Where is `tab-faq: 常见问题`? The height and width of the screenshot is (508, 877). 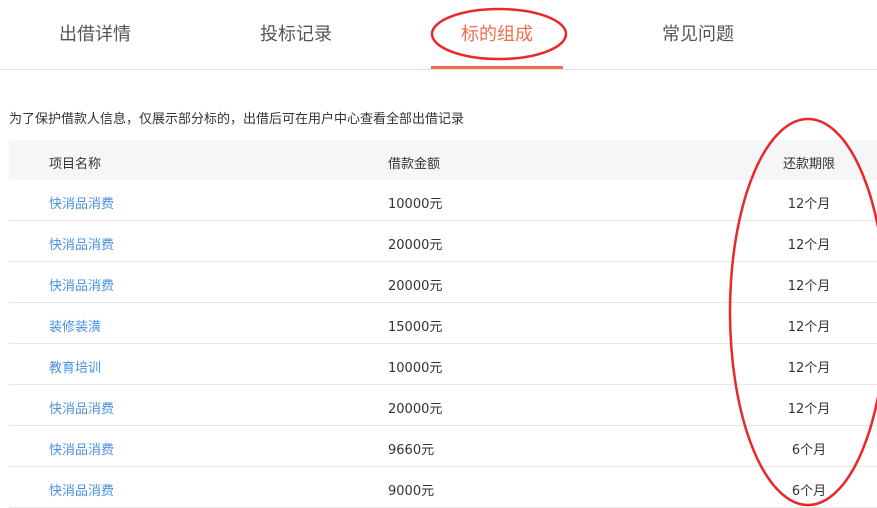 tab-faq: 常见问题 is located at coordinates (698, 33).